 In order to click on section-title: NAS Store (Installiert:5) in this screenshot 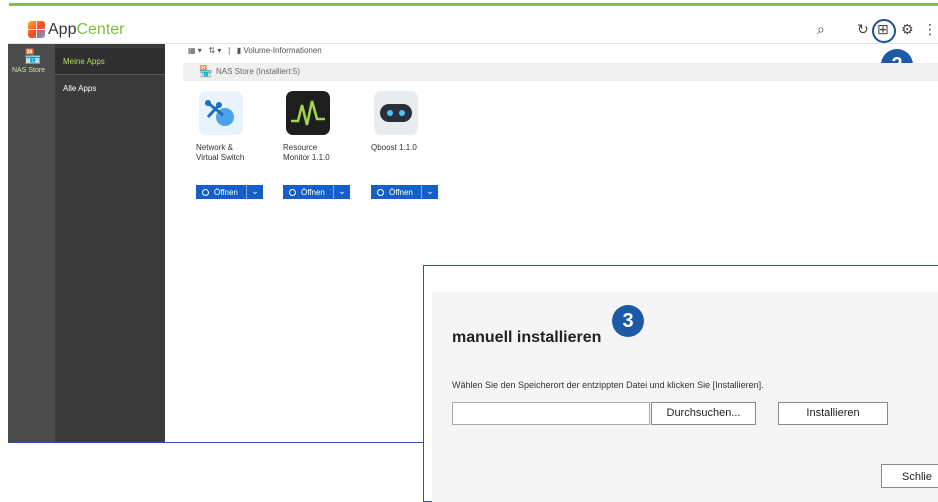, I will do `click(258, 71)`.